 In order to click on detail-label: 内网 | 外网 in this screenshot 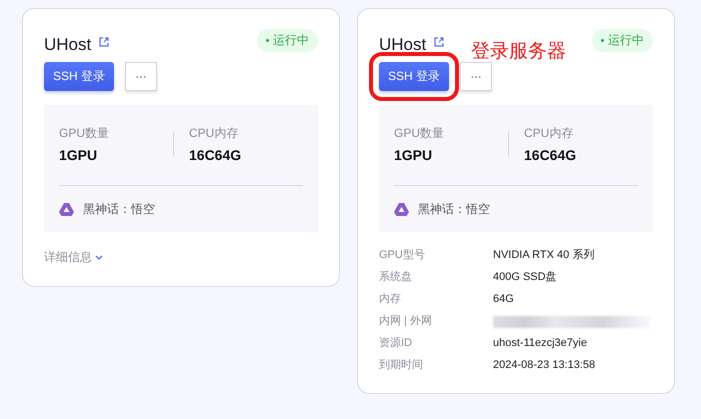, I will do `click(406, 321)`.